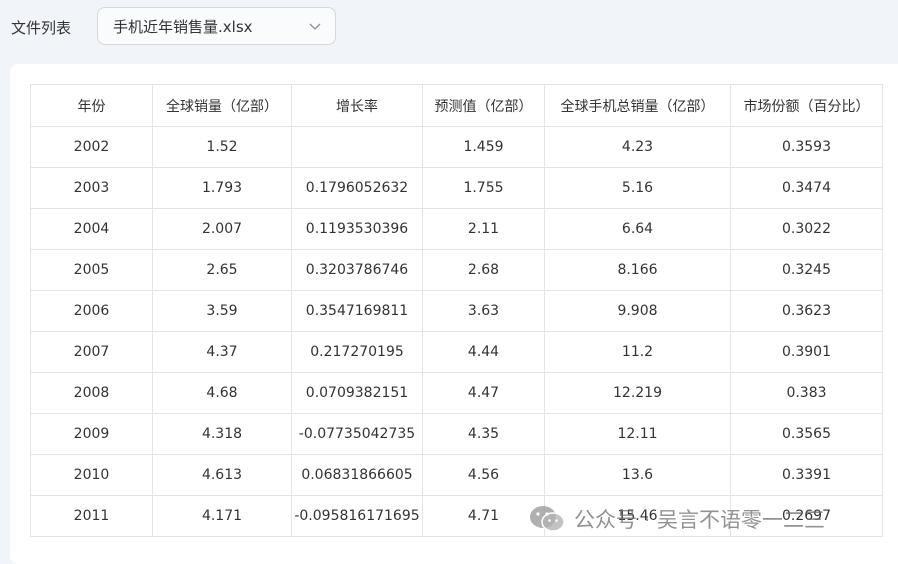  I want to click on cell-total-sales: 4.23, so click(637, 147).